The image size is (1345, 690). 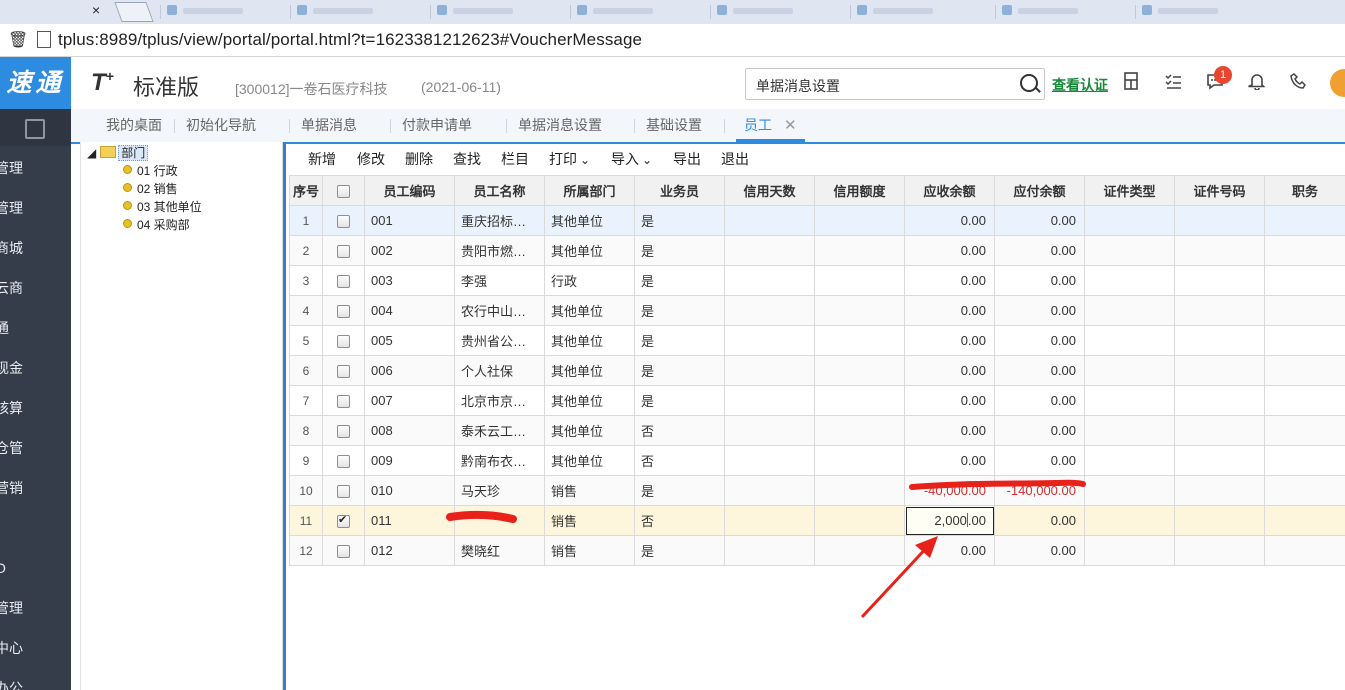 What do you see at coordinates (1039, 490) in the screenshot?
I see `payable-balance: -140,000.00` at bounding box center [1039, 490].